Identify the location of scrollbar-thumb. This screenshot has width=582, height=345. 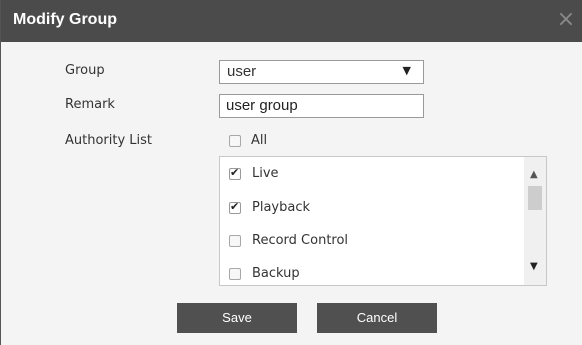
(535, 198).